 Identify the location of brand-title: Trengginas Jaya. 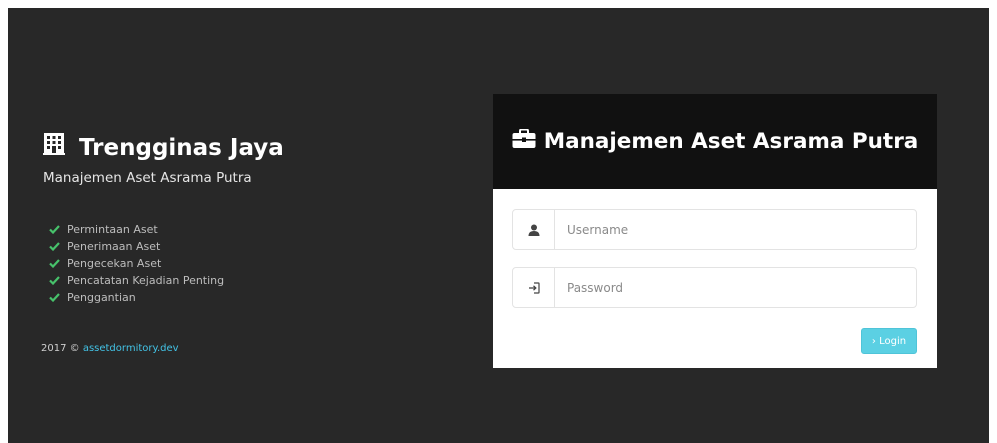
(163, 148).